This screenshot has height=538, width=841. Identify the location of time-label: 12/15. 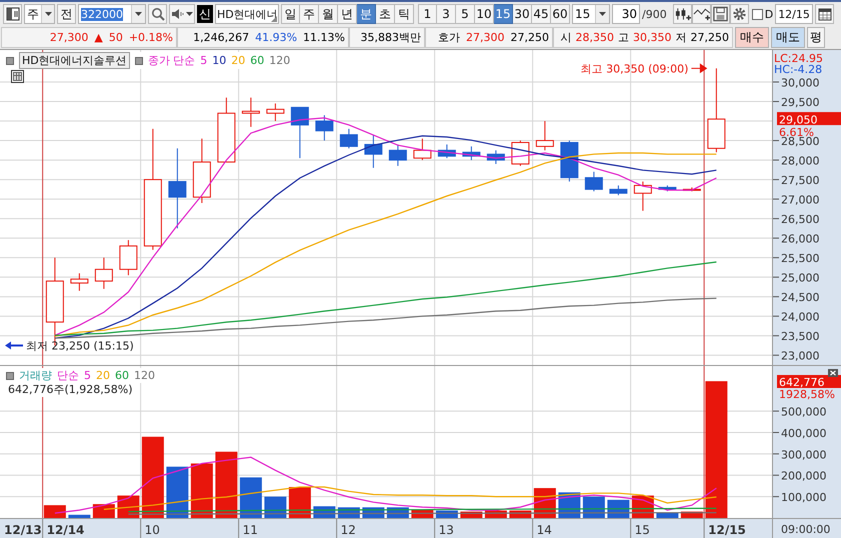
(727, 530).